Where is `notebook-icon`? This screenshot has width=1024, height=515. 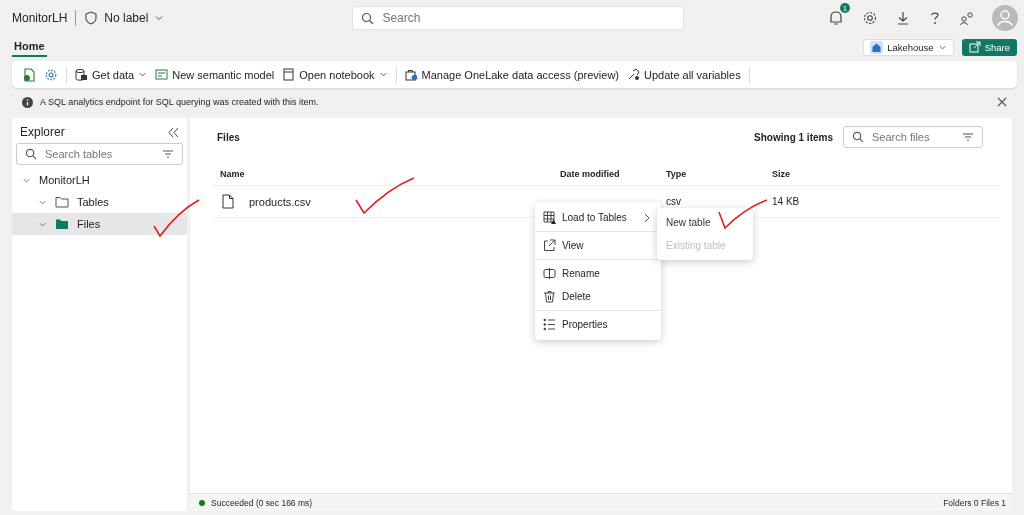
notebook-icon is located at coordinates (289, 74).